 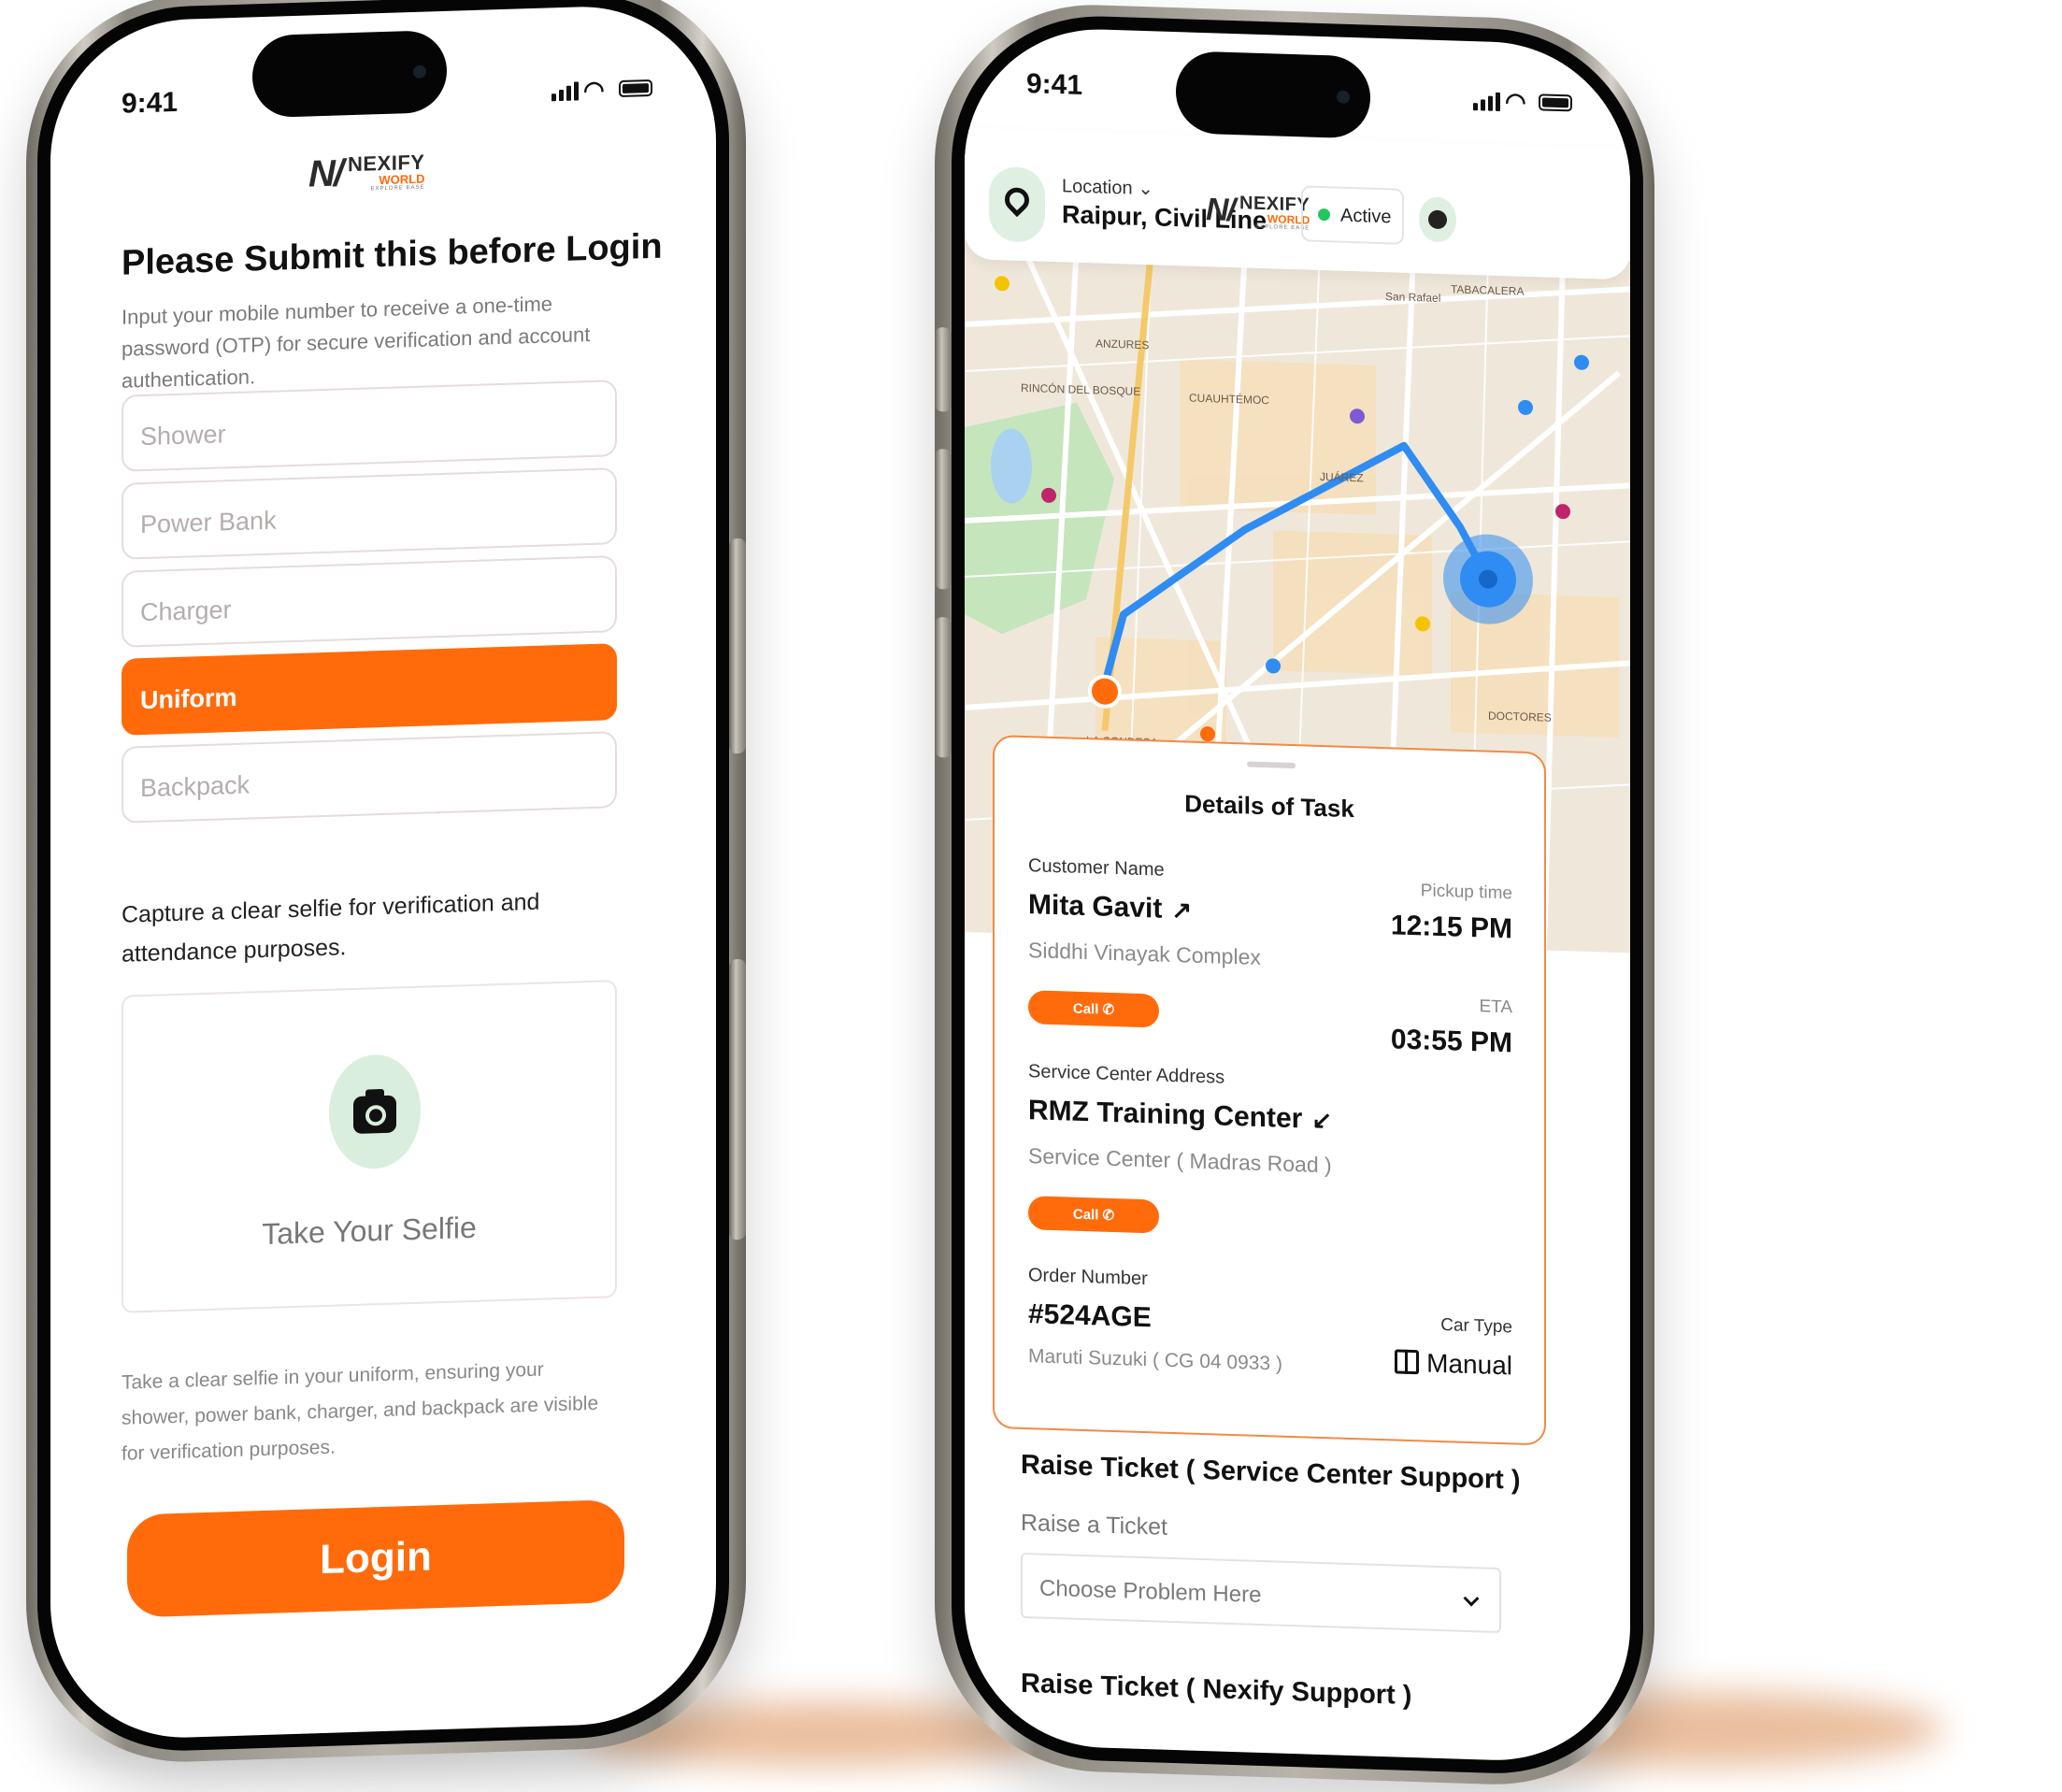 What do you see at coordinates (1096, 868) in the screenshot?
I see `customer-label: Customer Name` at bounding box center [1096, 868].